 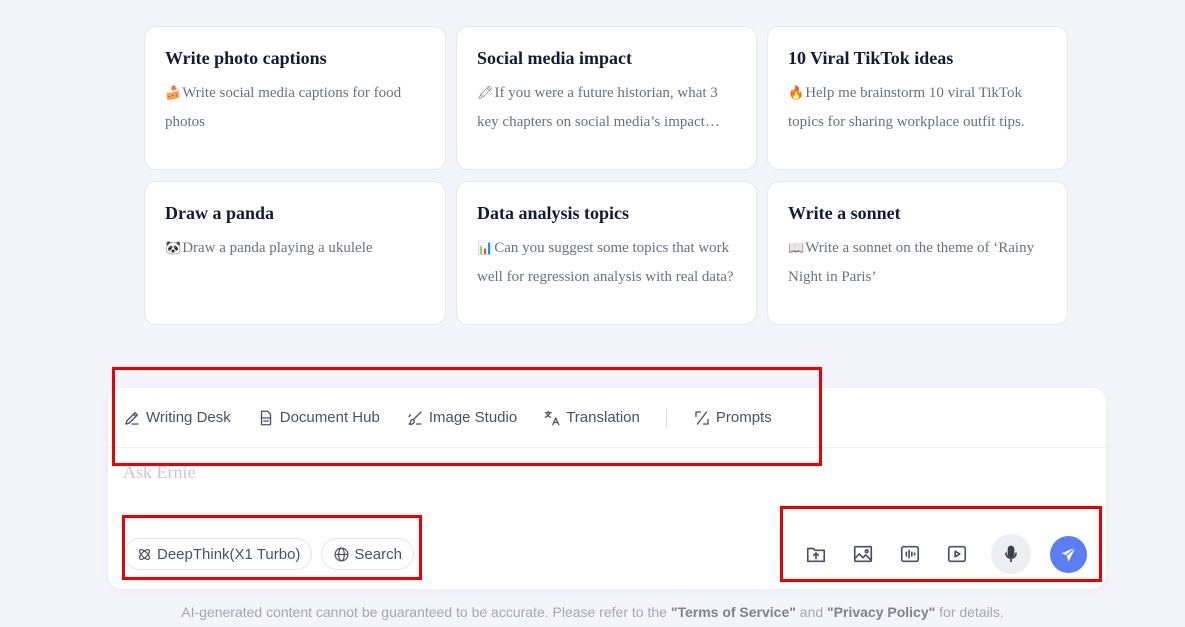 I want to click on video-play-icon, so click(x=957, y=554).